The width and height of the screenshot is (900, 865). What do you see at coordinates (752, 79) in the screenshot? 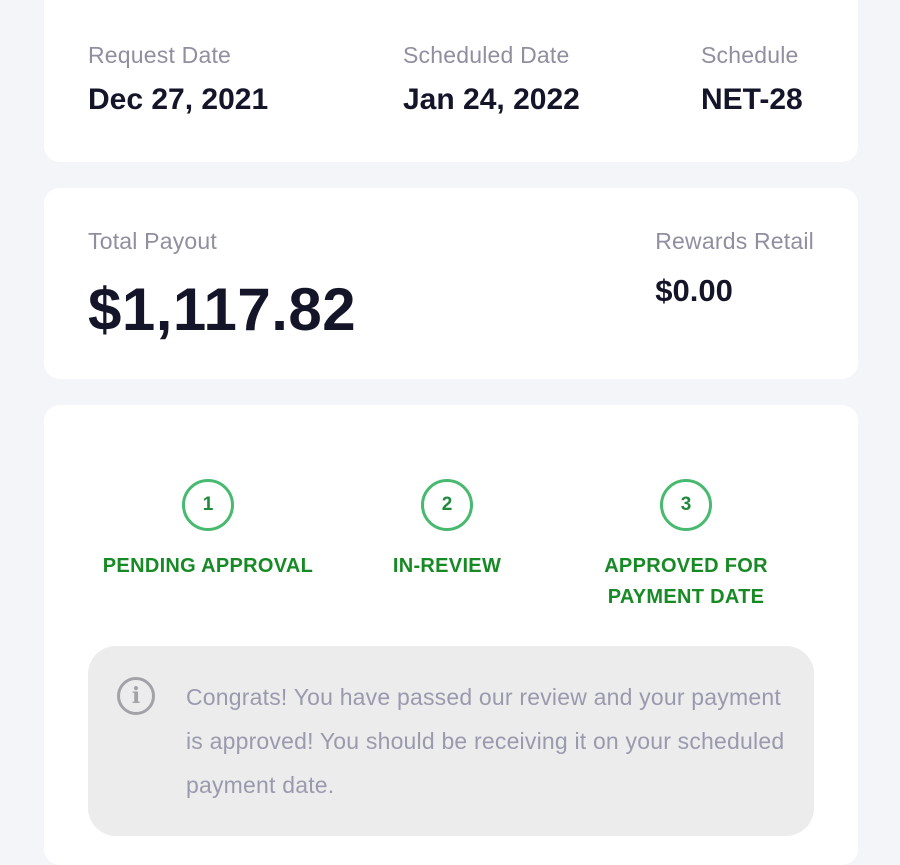
I see `schedule-group: Schedule NET-28` at bounding box center [752, 79].